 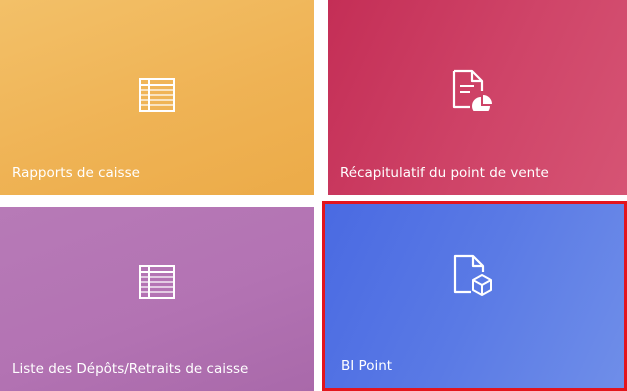 What do you see at coordinates (472, 275) in the screenshot?
I see `document-cube-icon` at bounding box center [472, 275].